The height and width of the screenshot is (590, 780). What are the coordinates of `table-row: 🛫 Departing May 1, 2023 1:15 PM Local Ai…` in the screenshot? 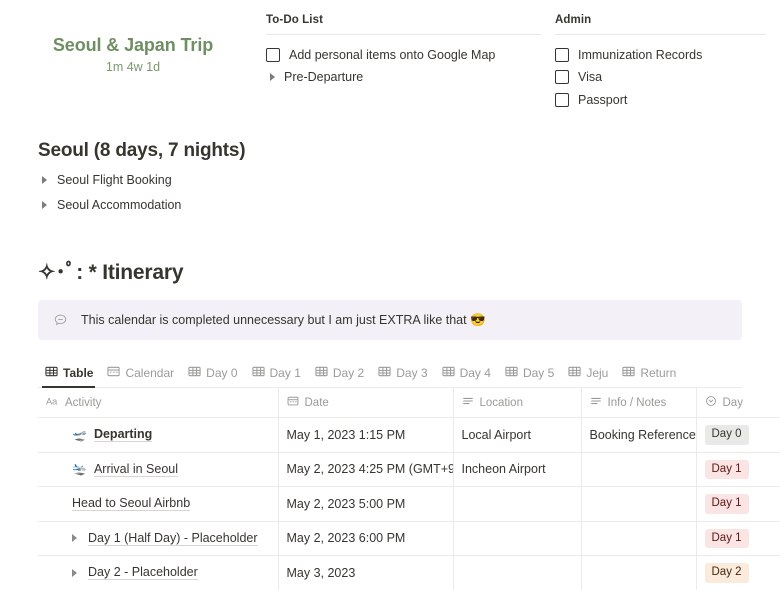 It's located at (409, 435).